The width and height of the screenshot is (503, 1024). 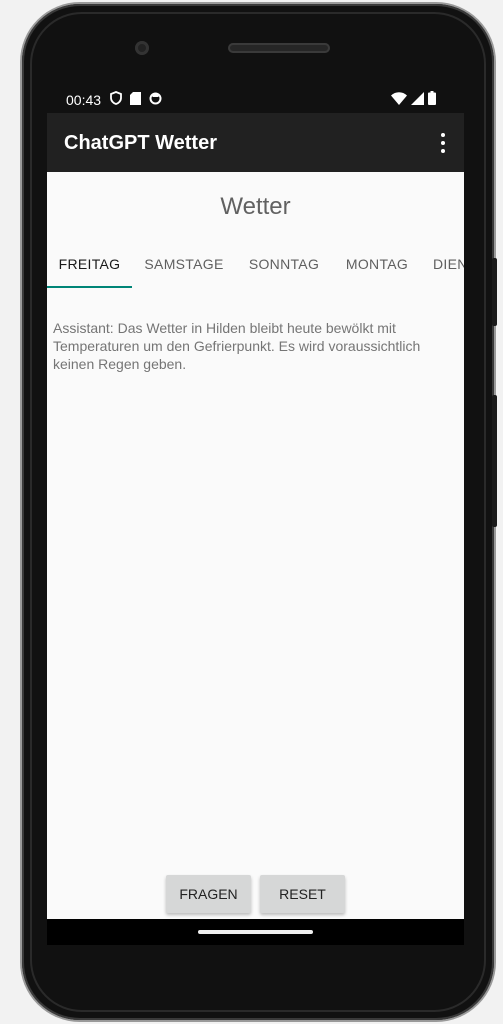 I want to click on tab-indicator, so click(x=89, y=287).